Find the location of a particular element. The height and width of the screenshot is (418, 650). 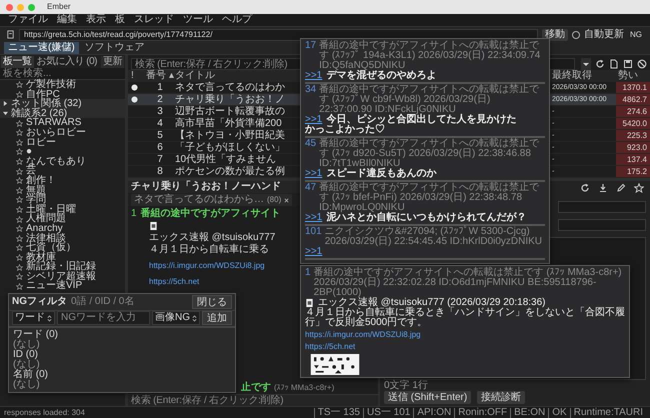

window-title: Ember is located at coordinates (59, 7).